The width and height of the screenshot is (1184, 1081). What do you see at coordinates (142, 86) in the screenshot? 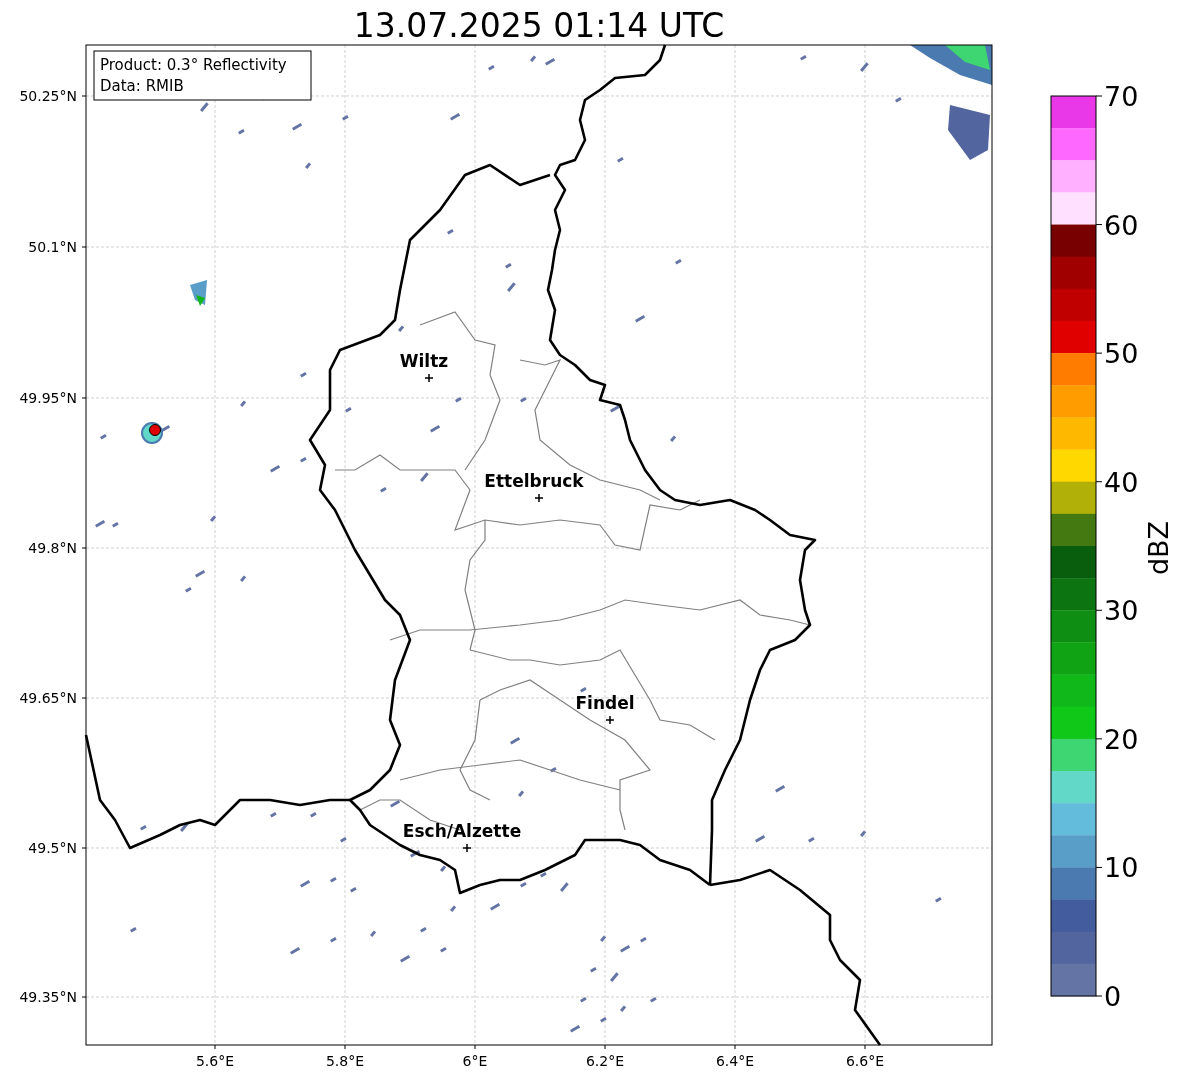
I see `info-text: Data: RMIB` at bounding box center [142, 86].